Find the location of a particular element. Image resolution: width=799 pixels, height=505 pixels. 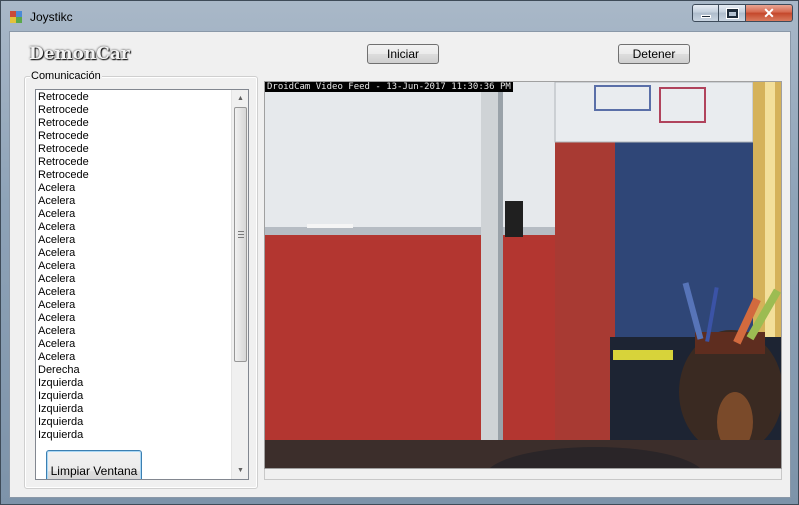

brand-title: DemonCar is located at coordinates (79, 54).